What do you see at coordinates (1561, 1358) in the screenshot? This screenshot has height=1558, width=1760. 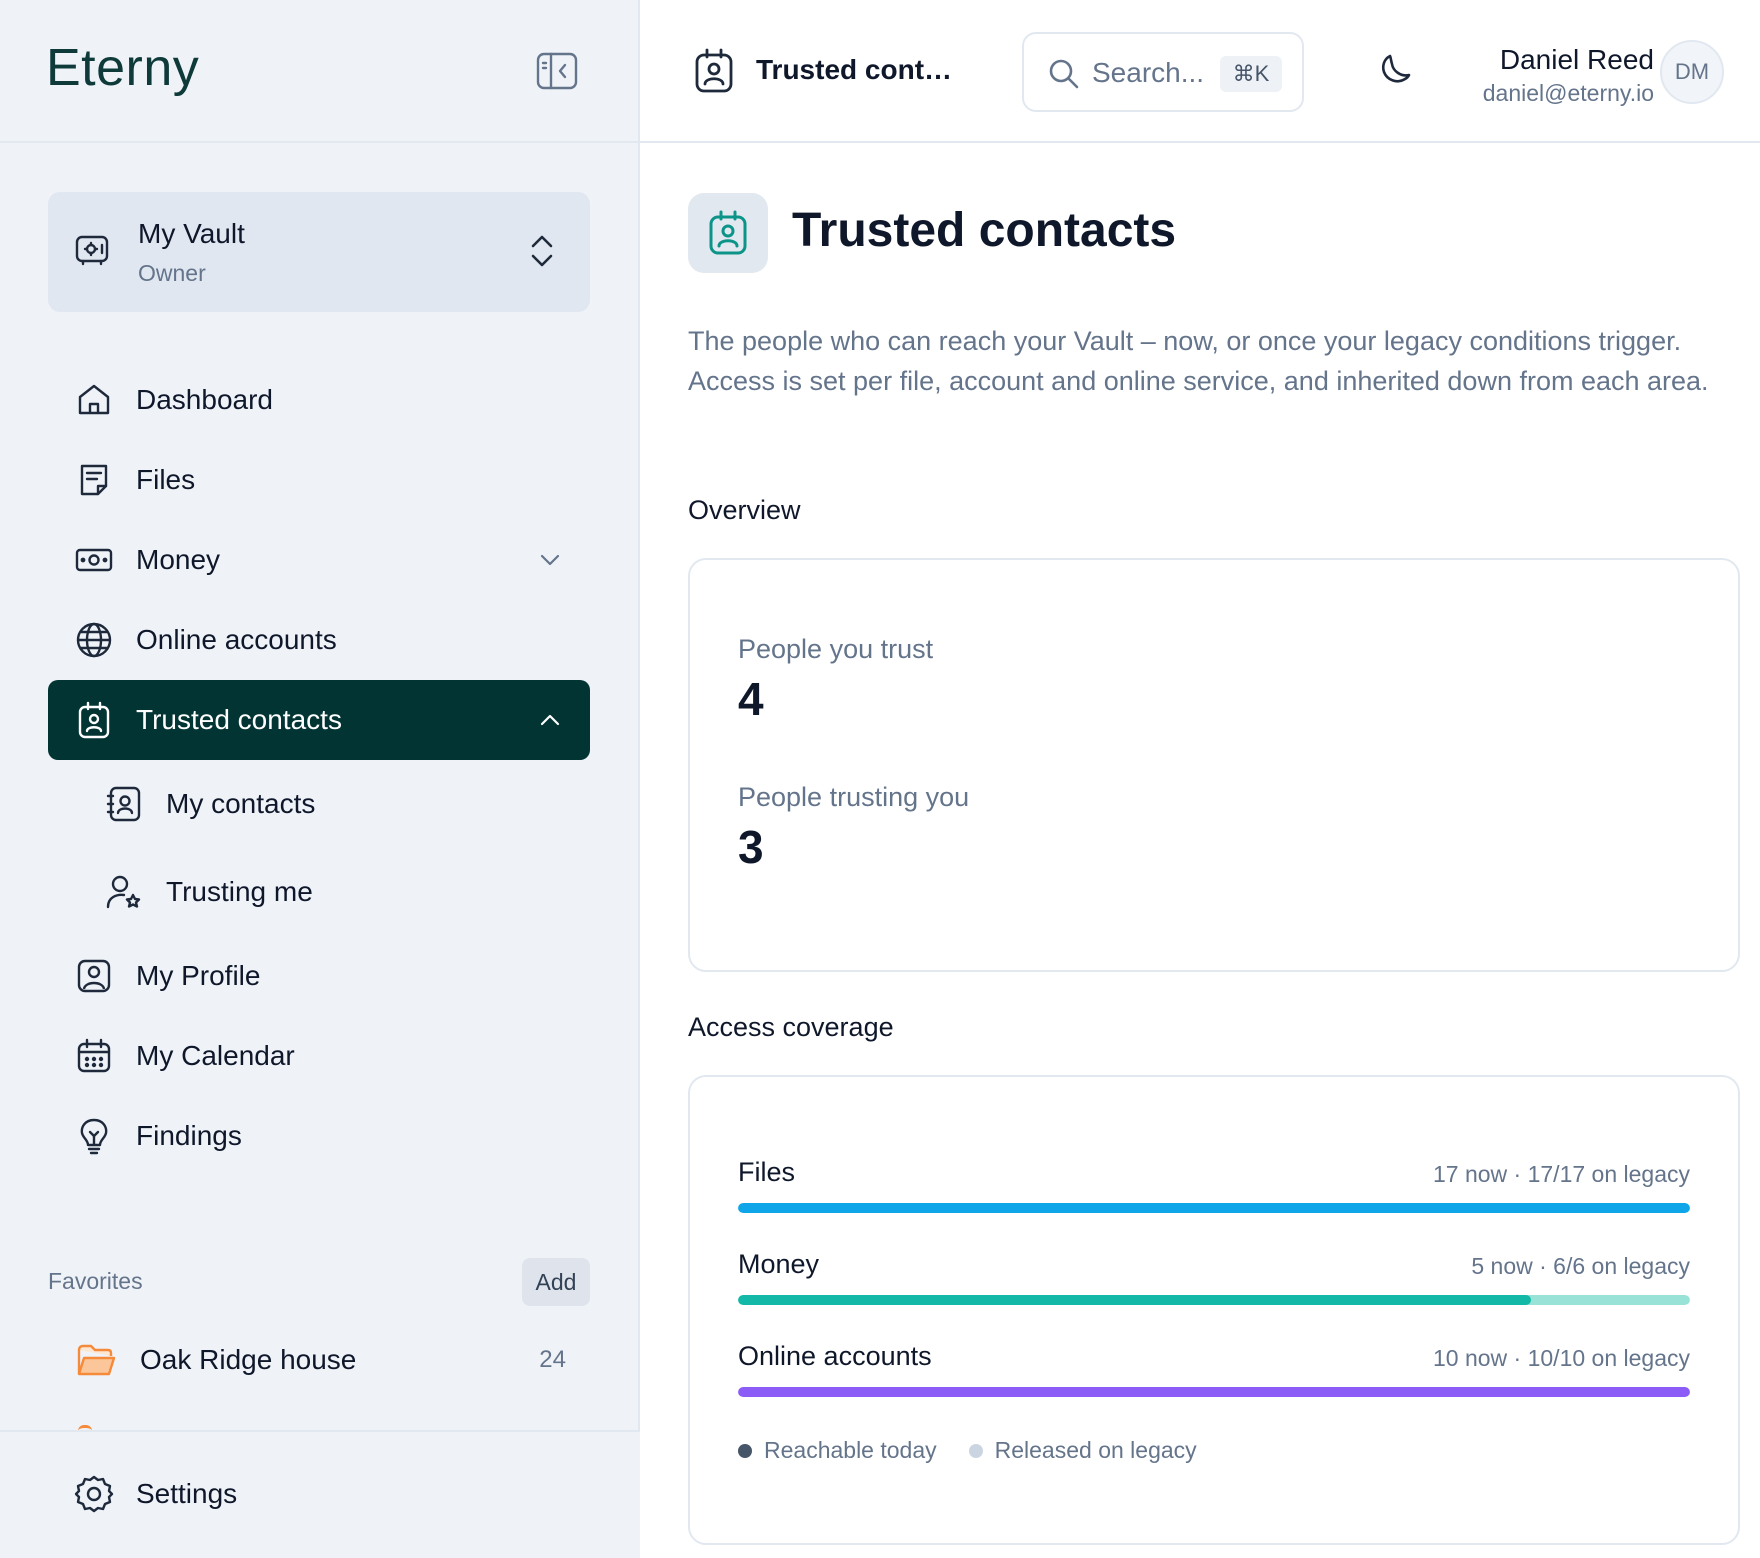 I see `coverage-meta: 10 now · 10/10 on legacy` at bounding box center [1561, 1358].